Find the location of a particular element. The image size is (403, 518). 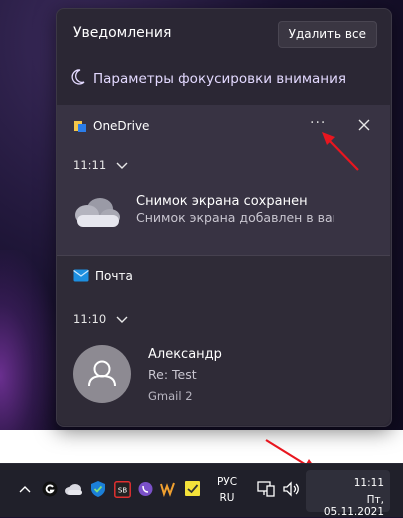

mail-notification-card is located at coordinates (222, 375).